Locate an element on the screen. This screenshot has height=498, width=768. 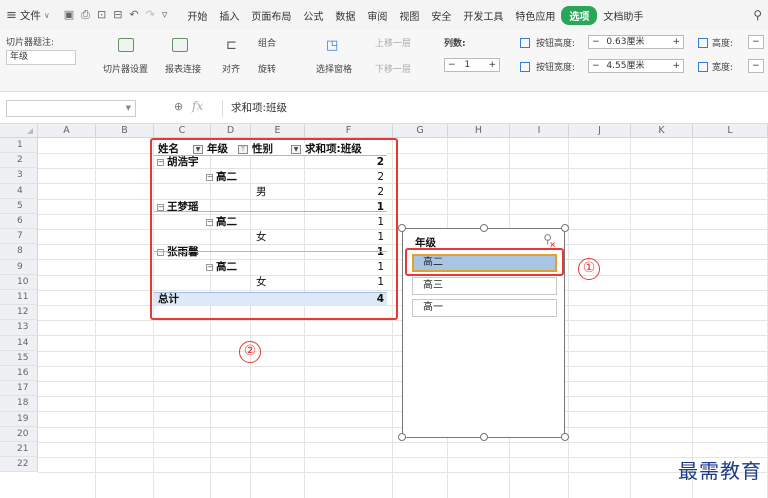
tab-formulas: 公式 is located at coordinates (313, 15).